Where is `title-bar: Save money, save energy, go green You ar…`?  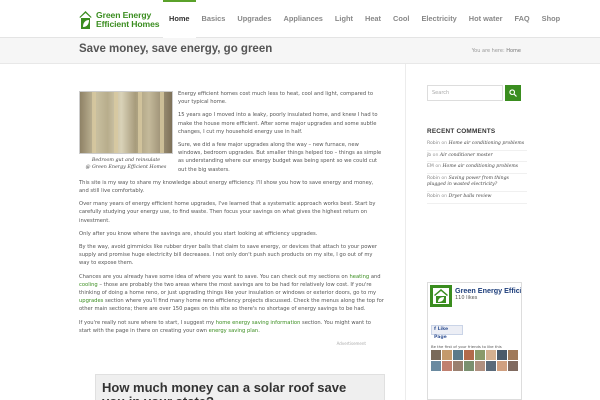
title-bar: Save money, save energy, go green You ar… is located at coordinates (300, 51).